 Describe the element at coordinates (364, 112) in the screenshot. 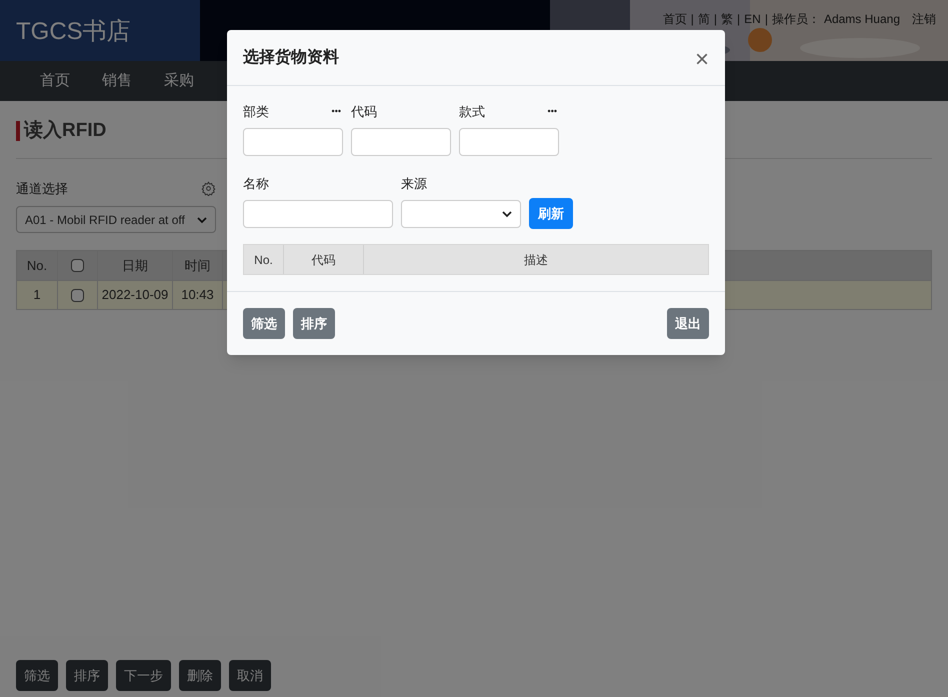

I see `field-label: 代码` at that location.